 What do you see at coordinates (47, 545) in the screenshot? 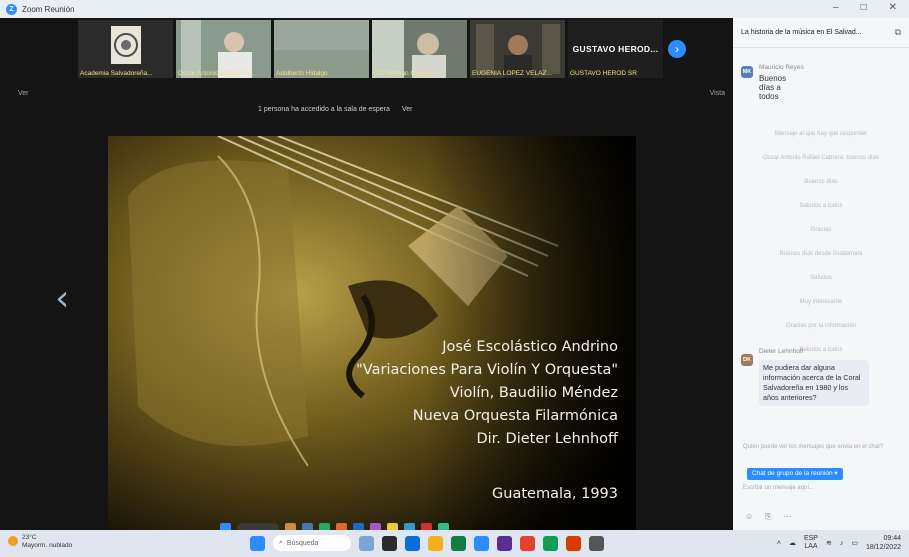
I see `weather-description: Mayorm. nublado` at bounding box center [47, 545].